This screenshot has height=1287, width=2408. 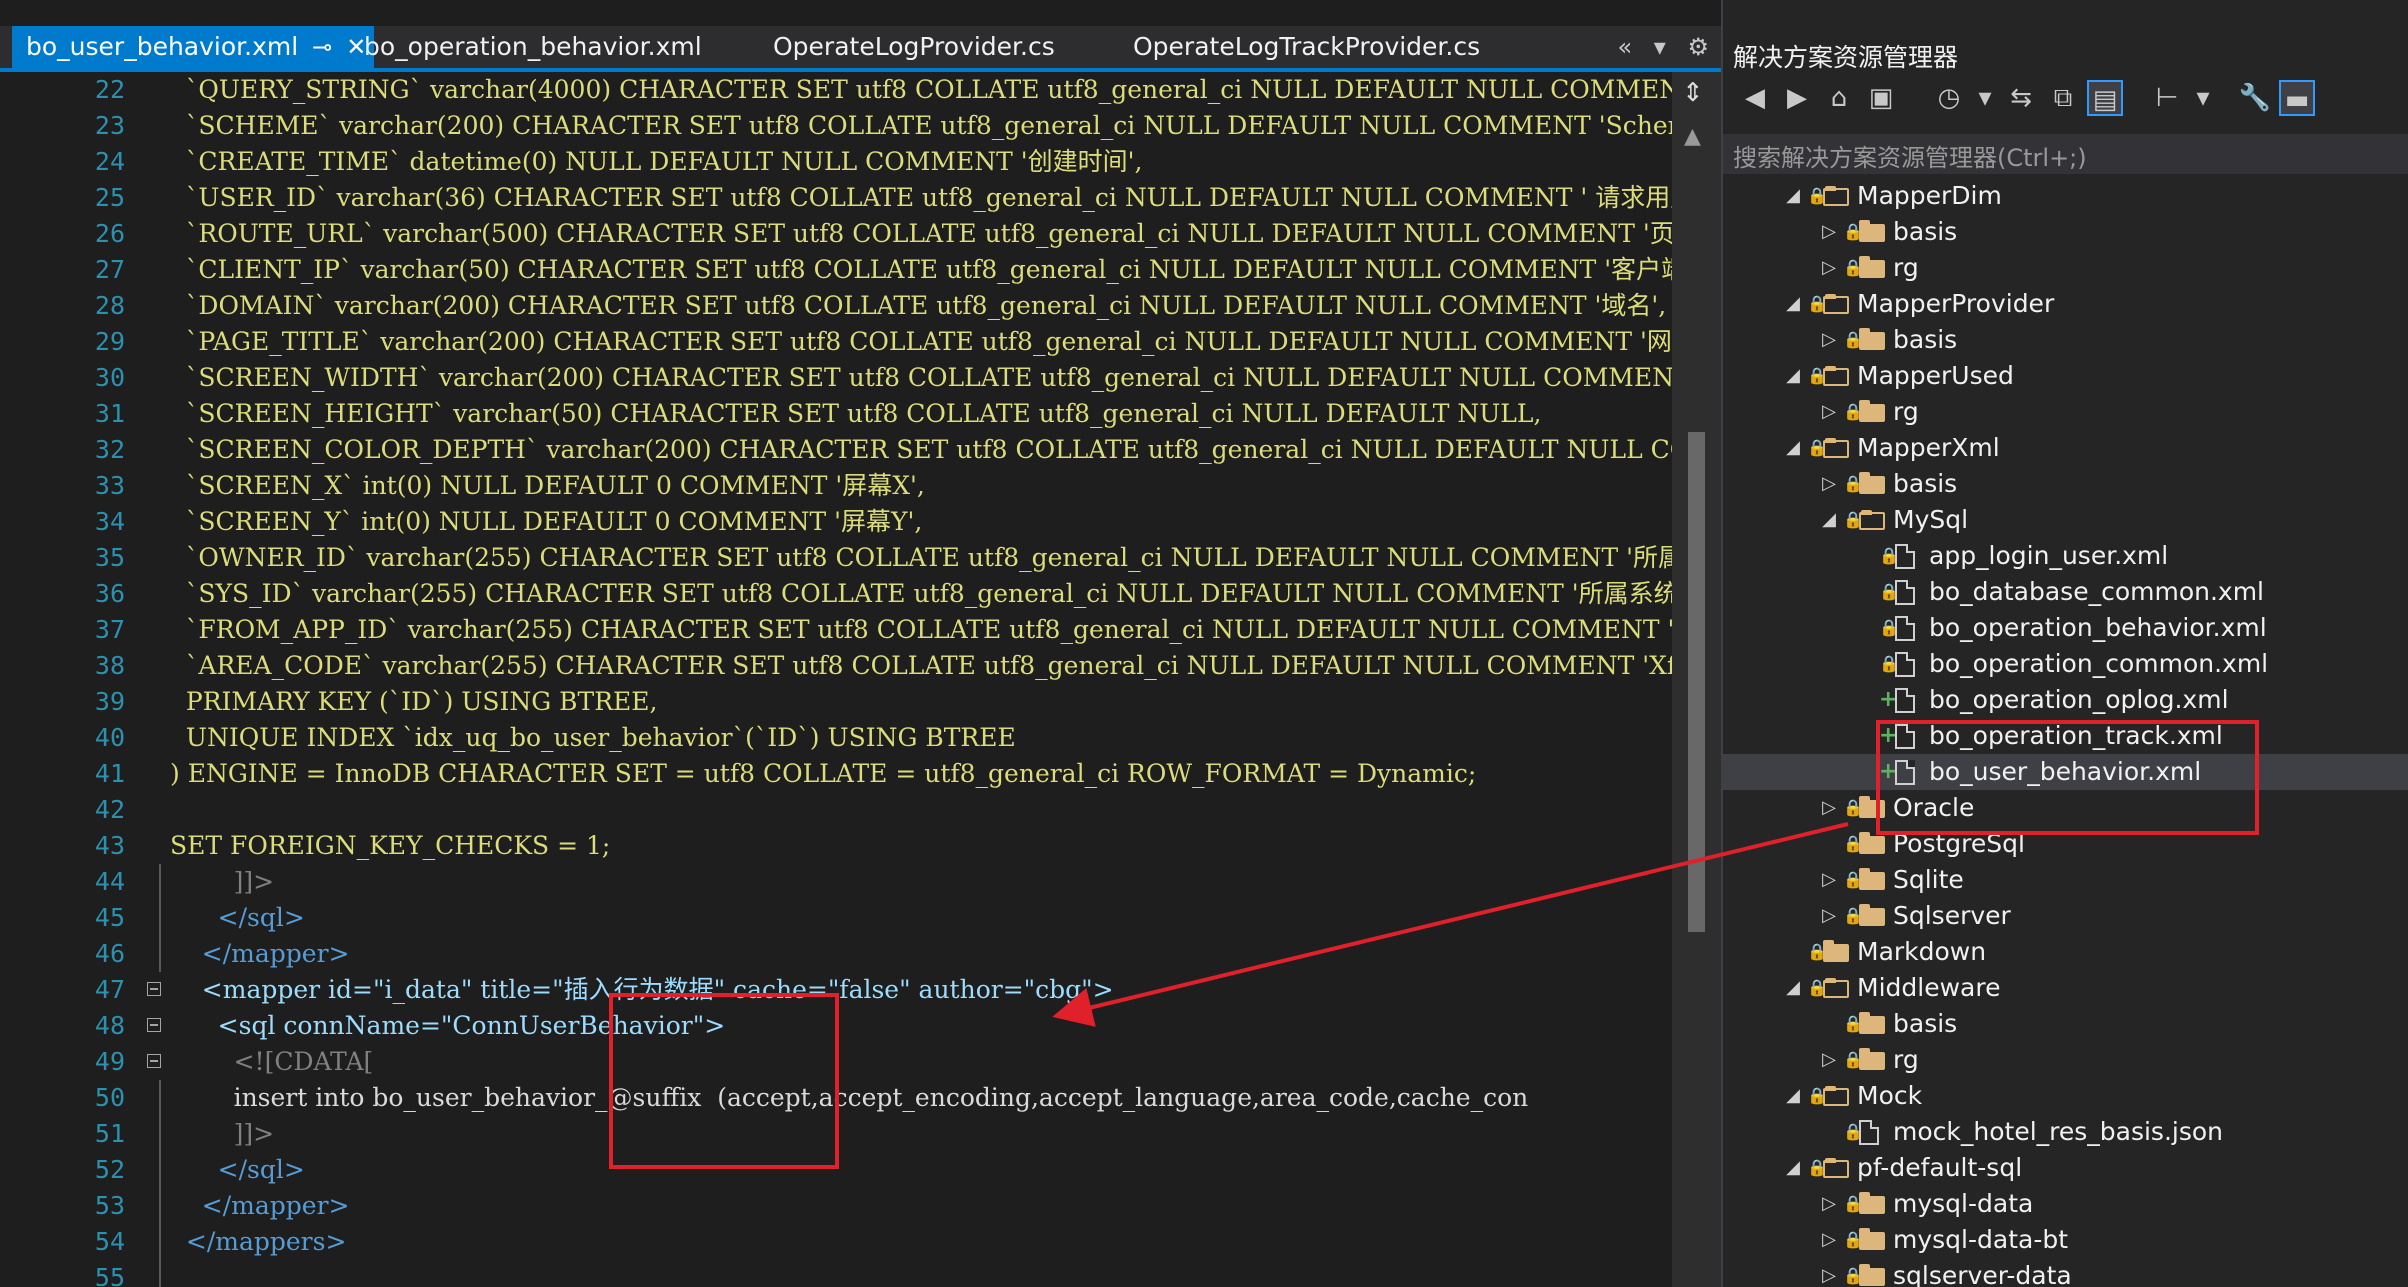 What do you see at coordinates (2065, 376) in the screenshot?
I see `tree-item: ◢ 🔒 MapperUsed` at bounding box center [2065, 376].